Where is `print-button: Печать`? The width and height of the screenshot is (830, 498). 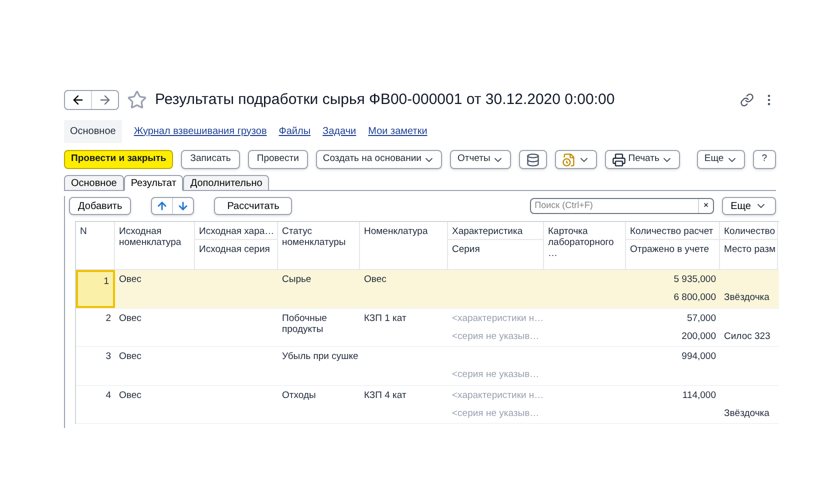 print-button: Печать is located at coordinates (642, 159).